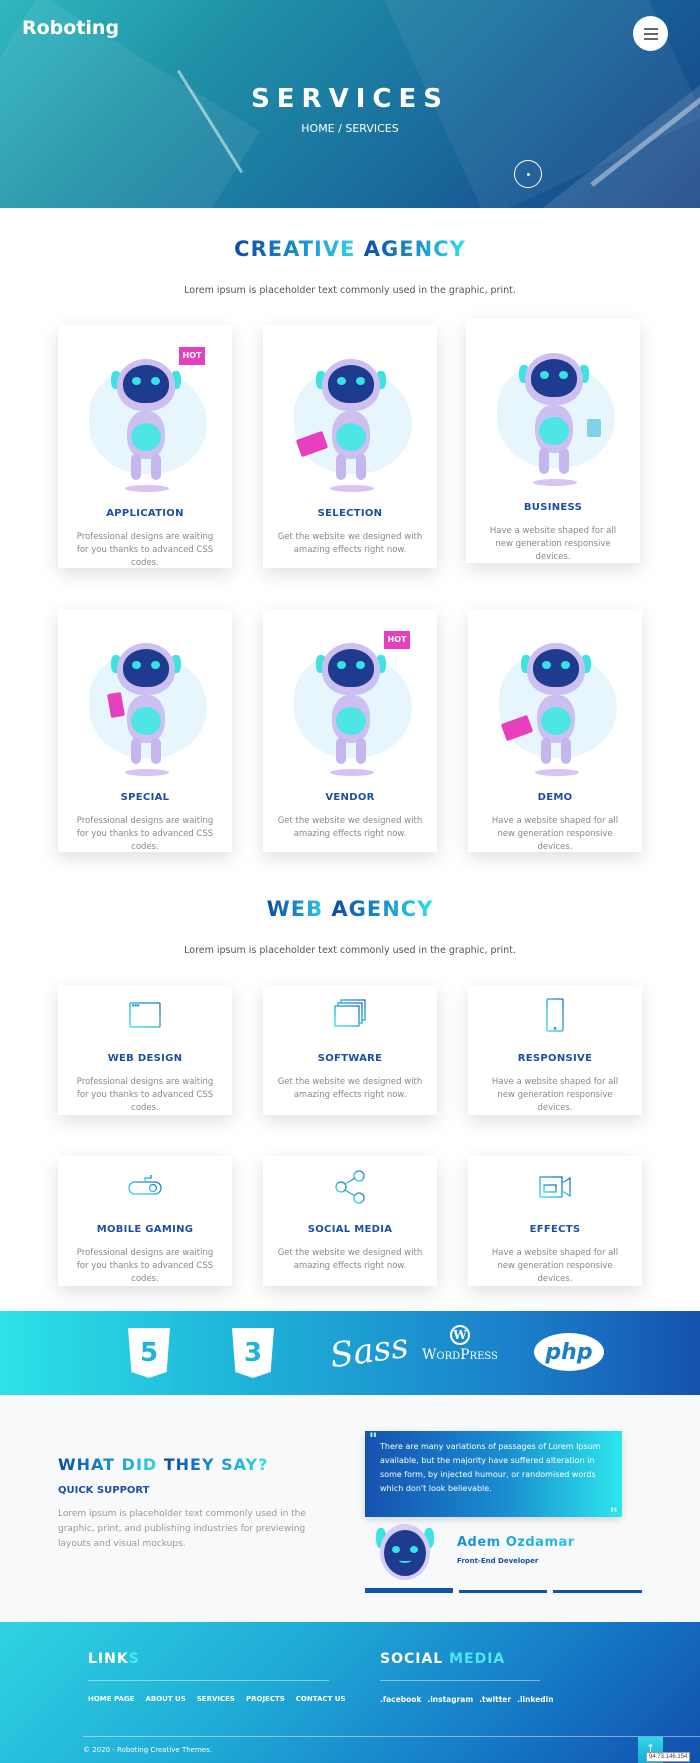 The height and width of the screenshot is (1763, 700). I want to click on footer-link: ABOUT US, so click(165, 1699).